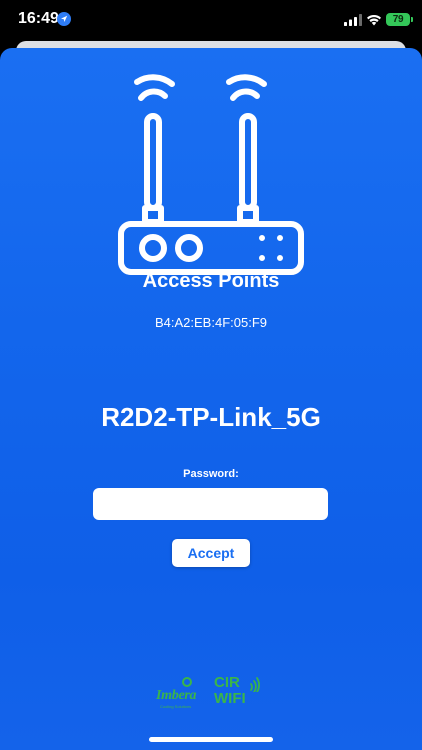 This screenshot has height=750, width=422. I want to click on battery-icon: 79, so click(399, 19).